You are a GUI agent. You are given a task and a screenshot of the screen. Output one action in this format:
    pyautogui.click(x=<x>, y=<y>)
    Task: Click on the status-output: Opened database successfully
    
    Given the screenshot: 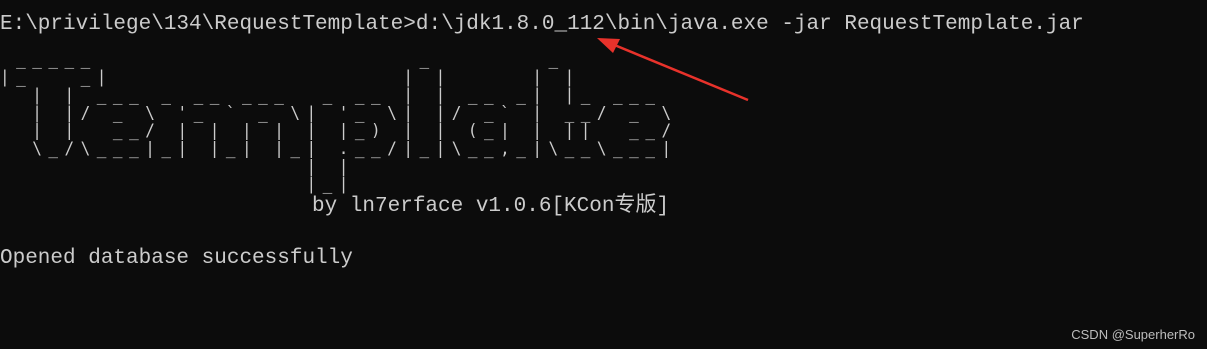 What is the action you would take?
    pyautogui.click(x=176, y=258)
    